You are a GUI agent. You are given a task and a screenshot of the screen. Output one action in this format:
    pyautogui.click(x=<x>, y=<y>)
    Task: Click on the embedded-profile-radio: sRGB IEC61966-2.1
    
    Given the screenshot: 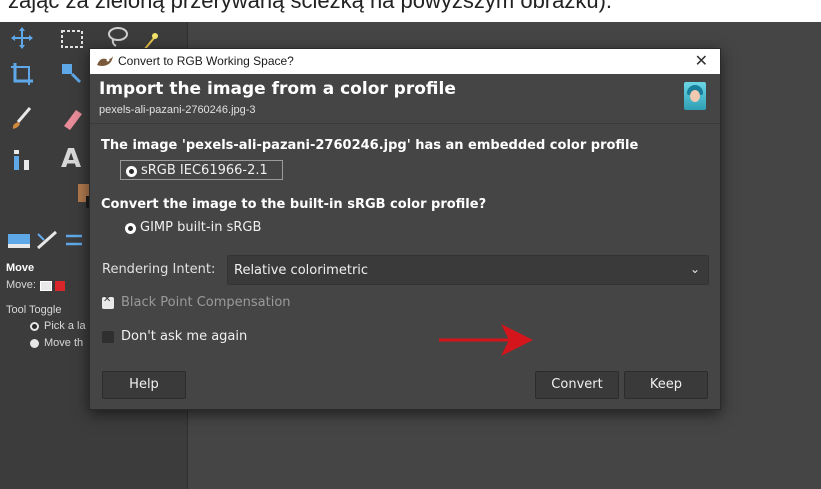 What is the action you would take?
    pyautogui.click(x=201, y=170)
    